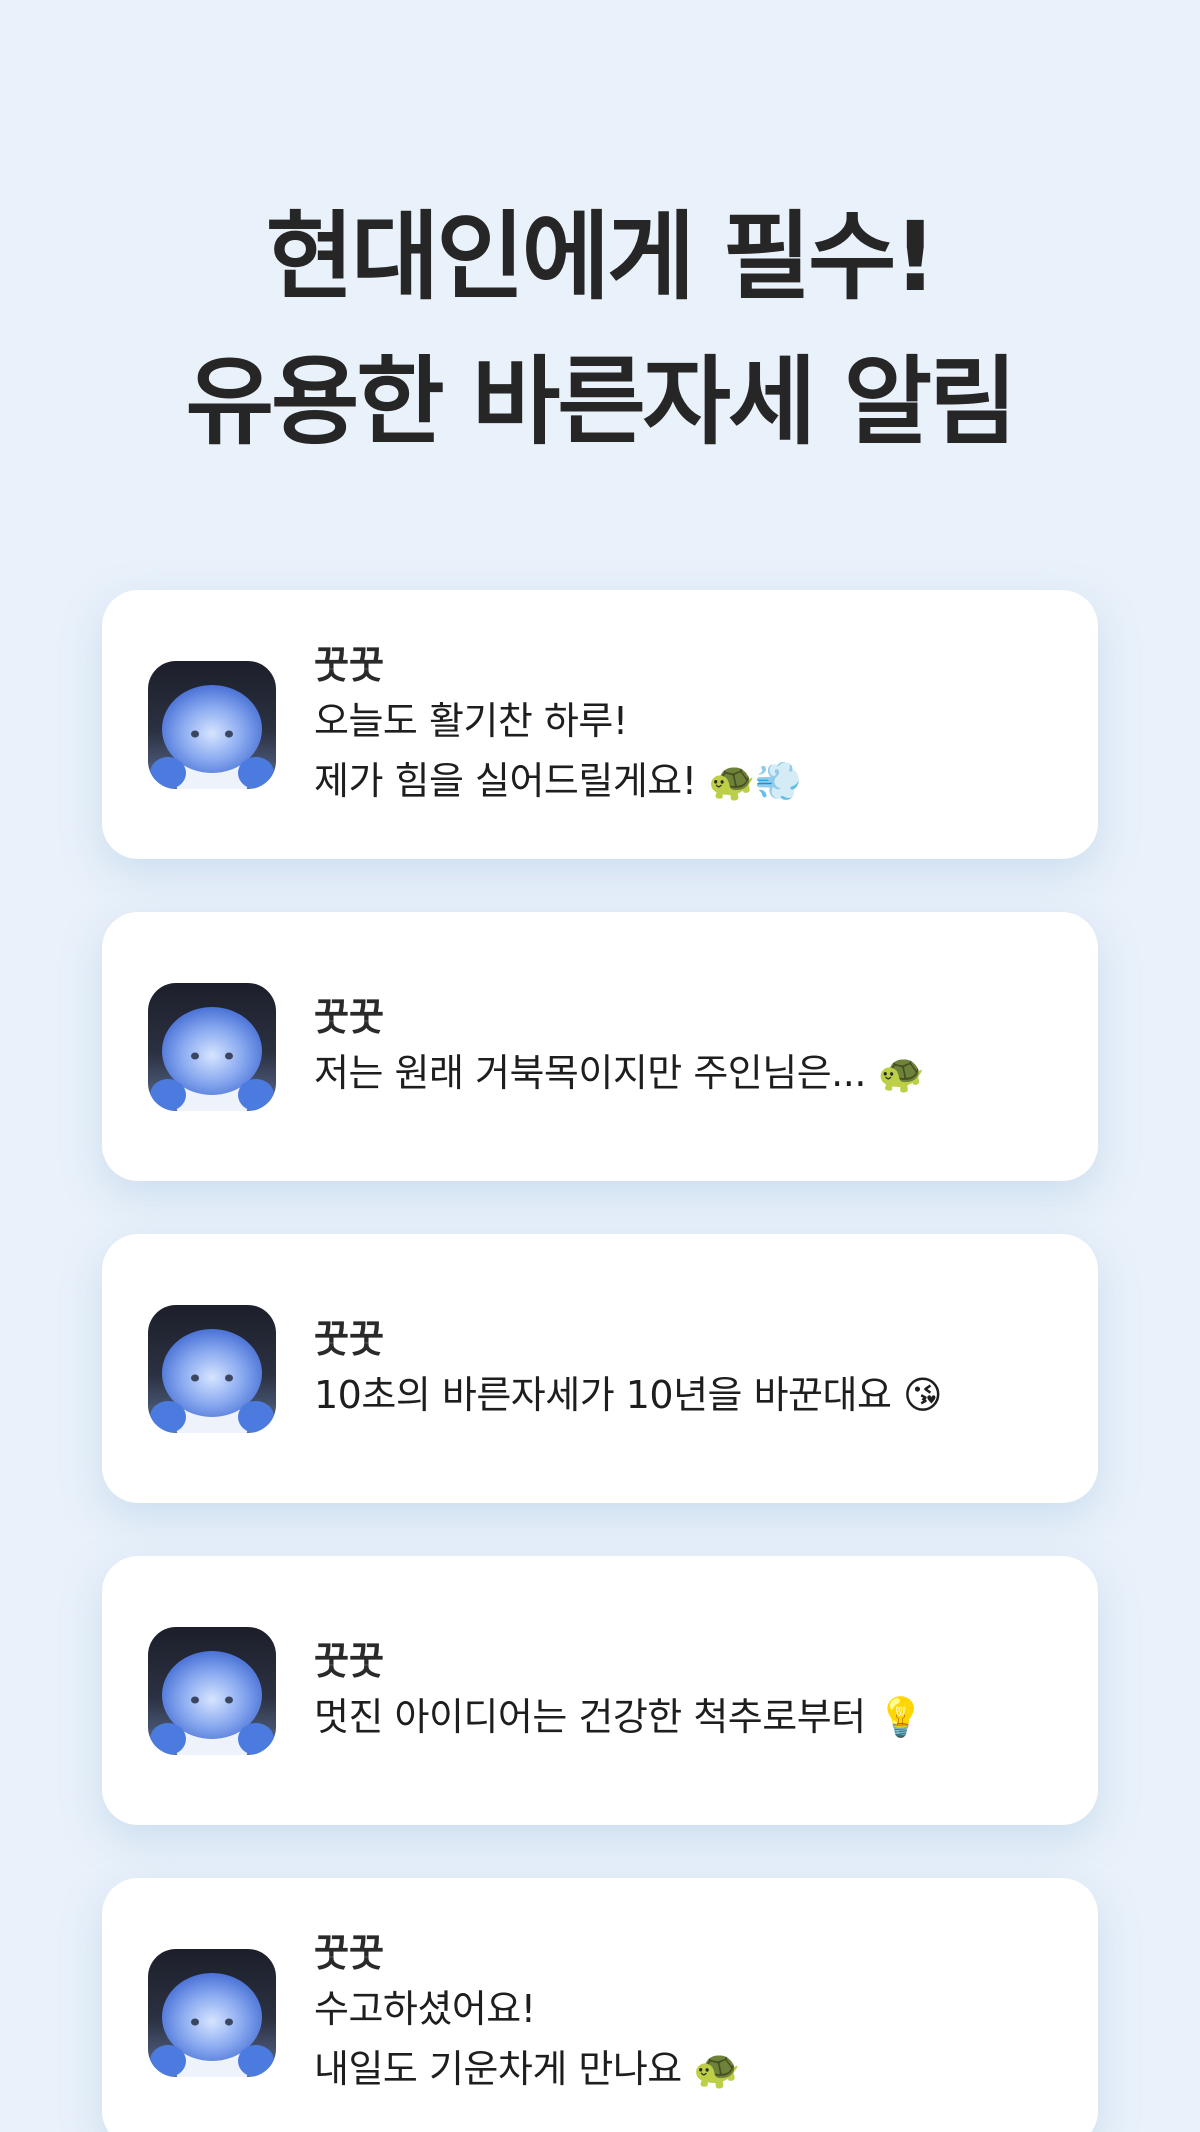  I want to click on notification-message-line: 멋진 아이디어는 건강한 척추로부터 💡, so click(619, 1716).